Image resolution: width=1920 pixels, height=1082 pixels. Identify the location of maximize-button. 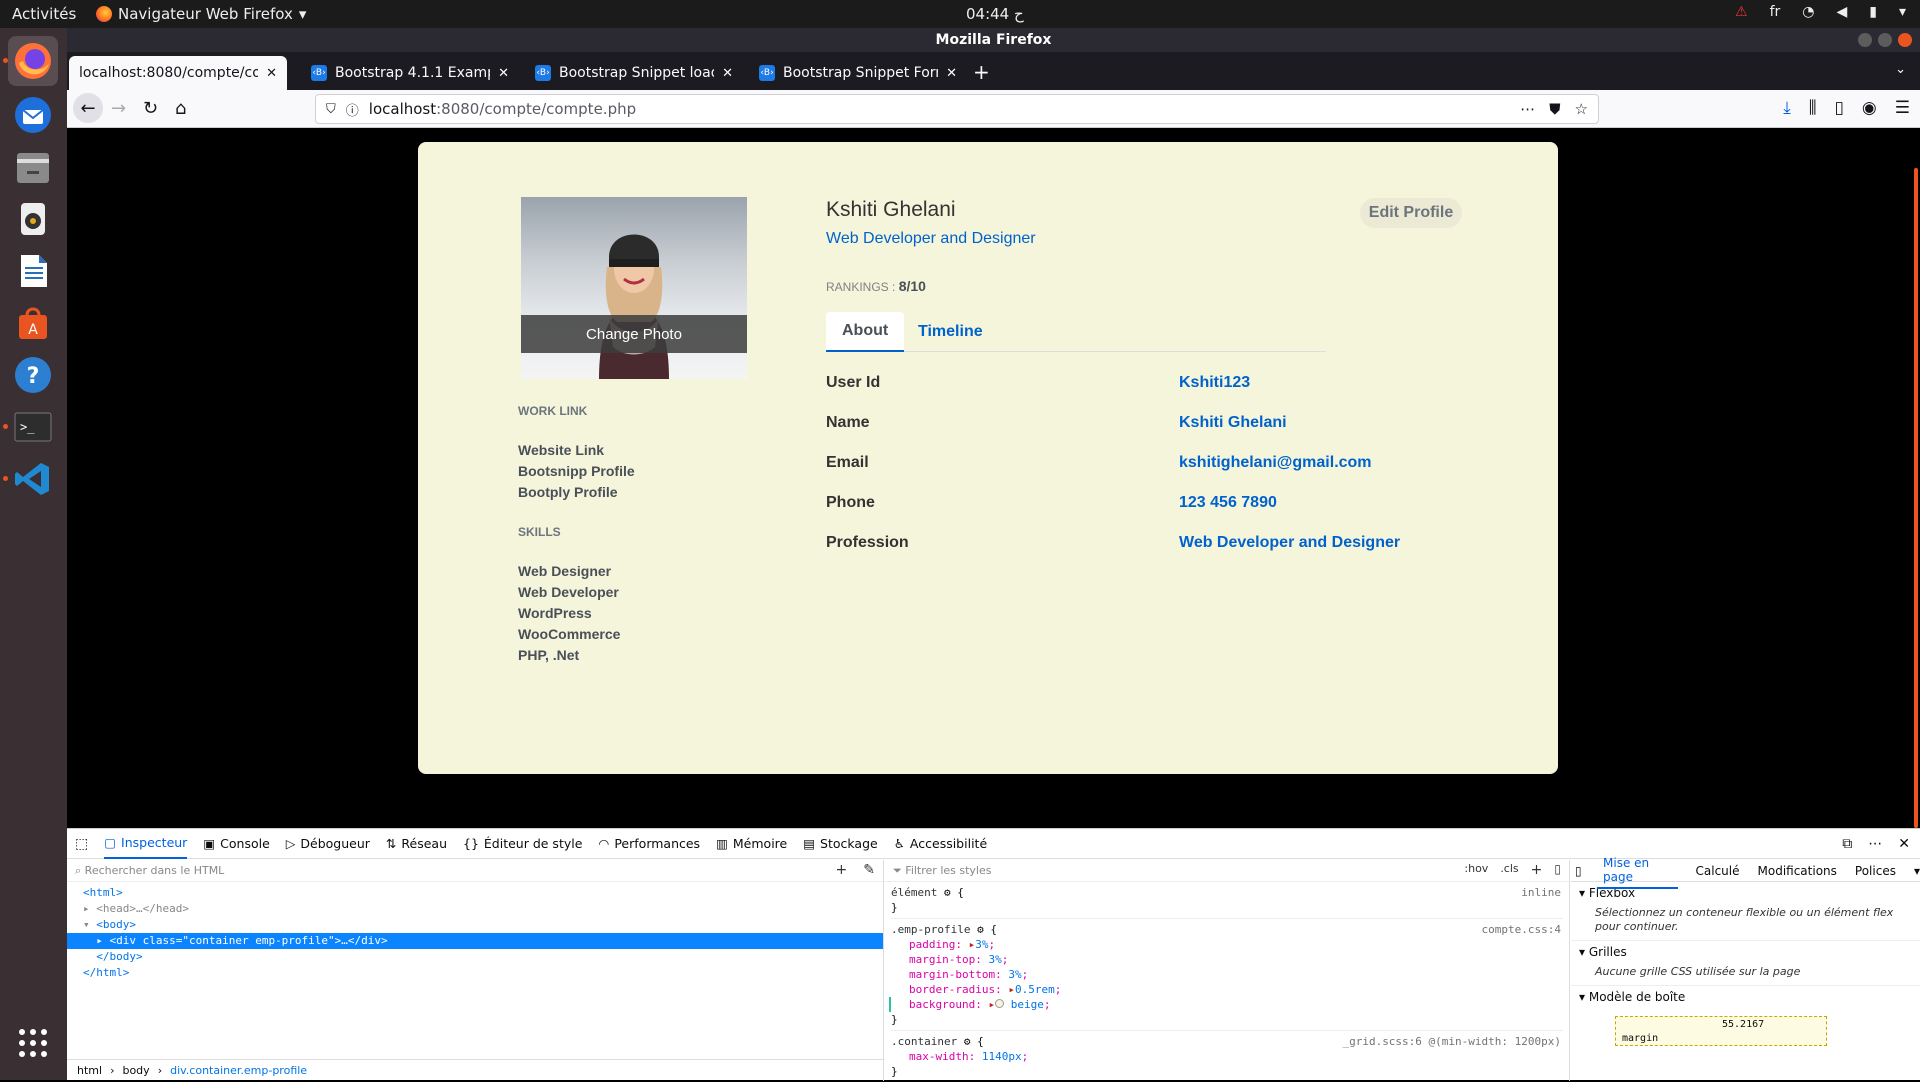
(1885, 40).